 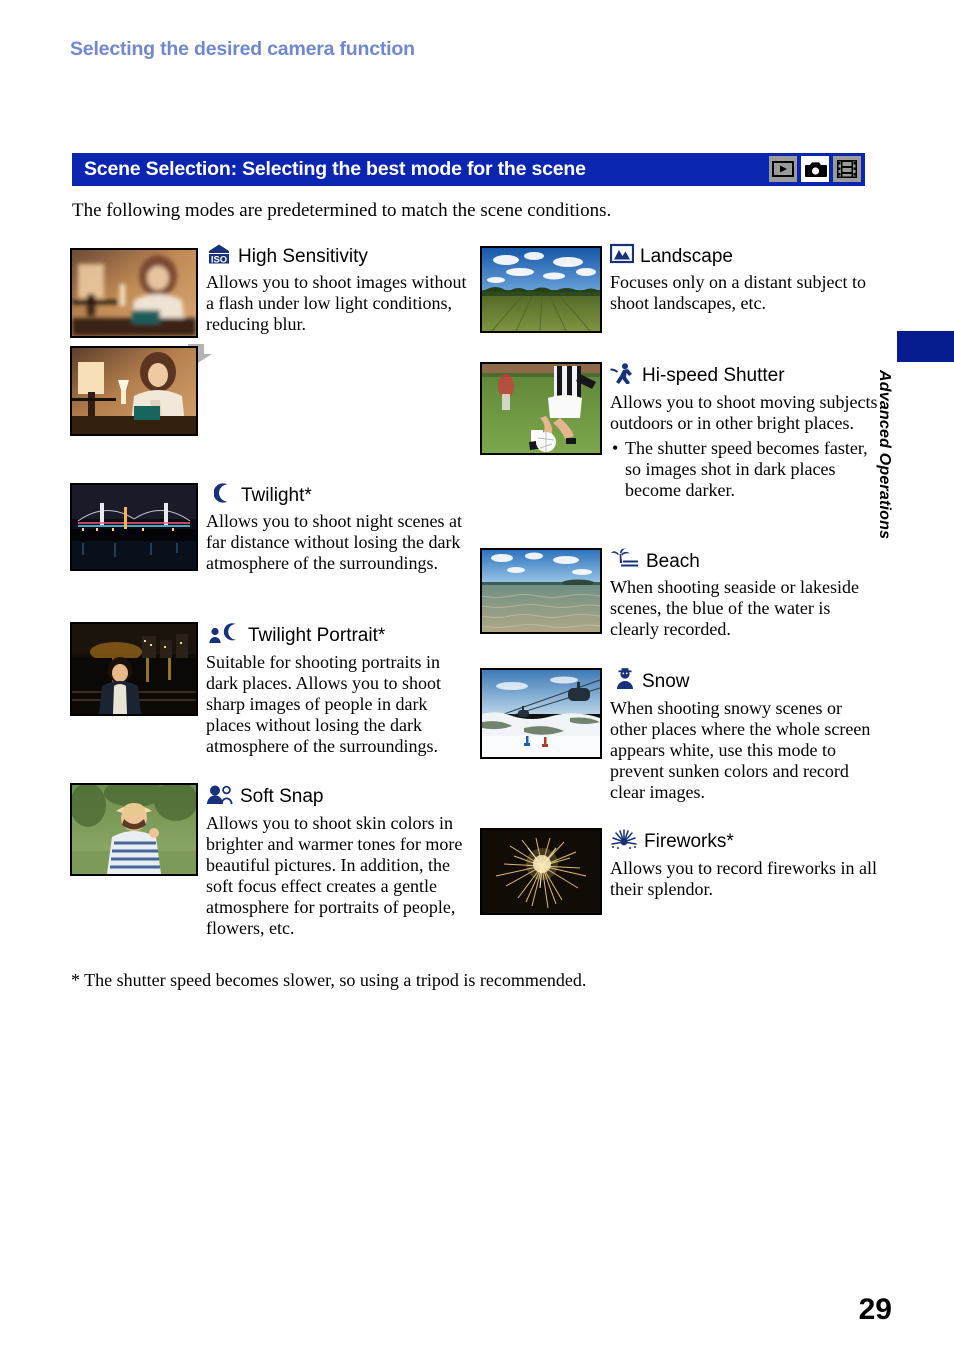 I want to click on playback-mode-icon, so click(x=783, y=169).